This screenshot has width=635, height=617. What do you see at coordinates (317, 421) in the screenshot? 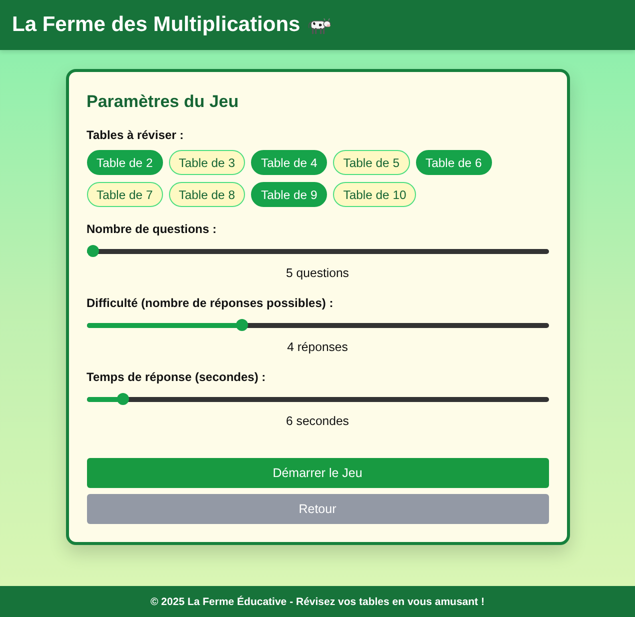
I see `slider-value: 6 secondes` at bounding box center [317, 421].